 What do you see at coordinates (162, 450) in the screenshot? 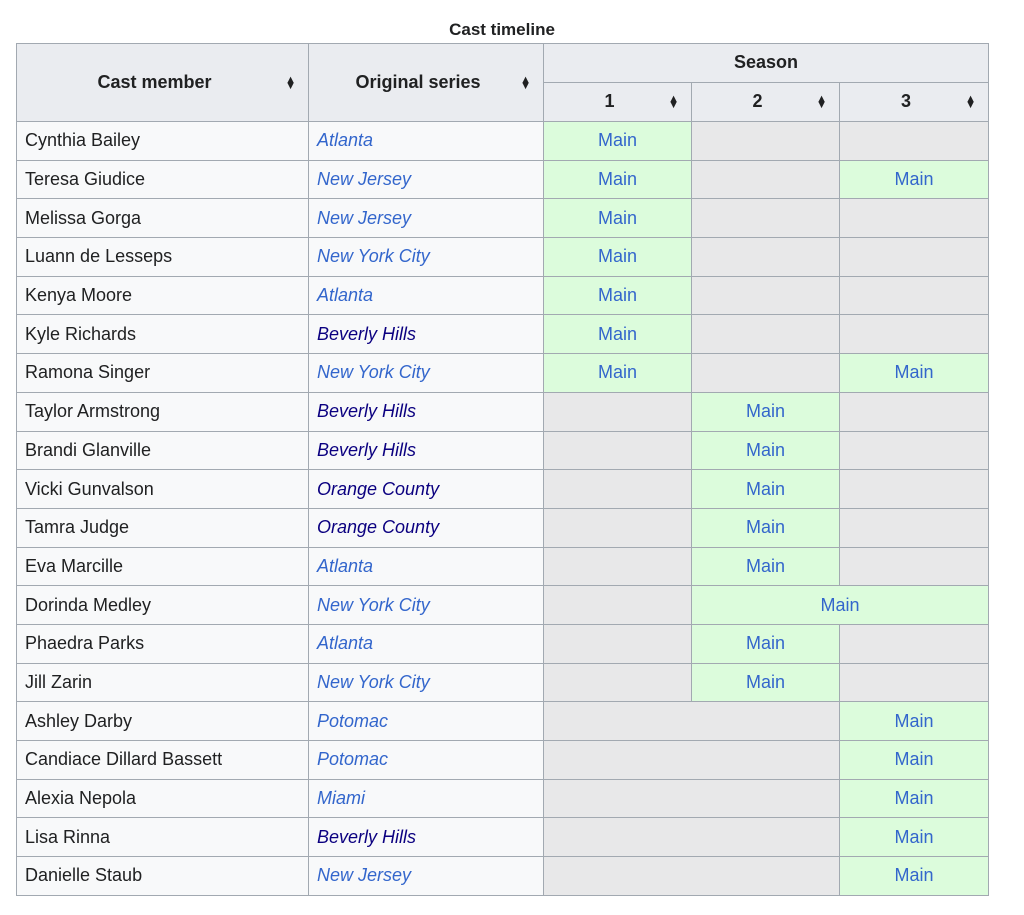
I see `cast-name: Brandi Glanville` at bounding box center [162, 450].